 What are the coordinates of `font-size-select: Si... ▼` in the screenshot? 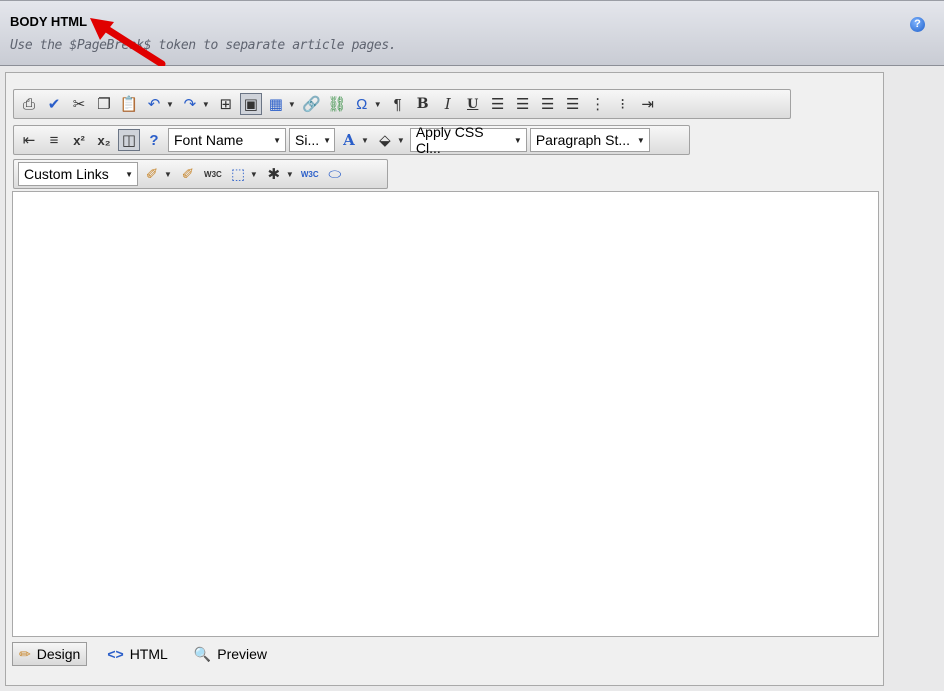 It's located at (312, 140).